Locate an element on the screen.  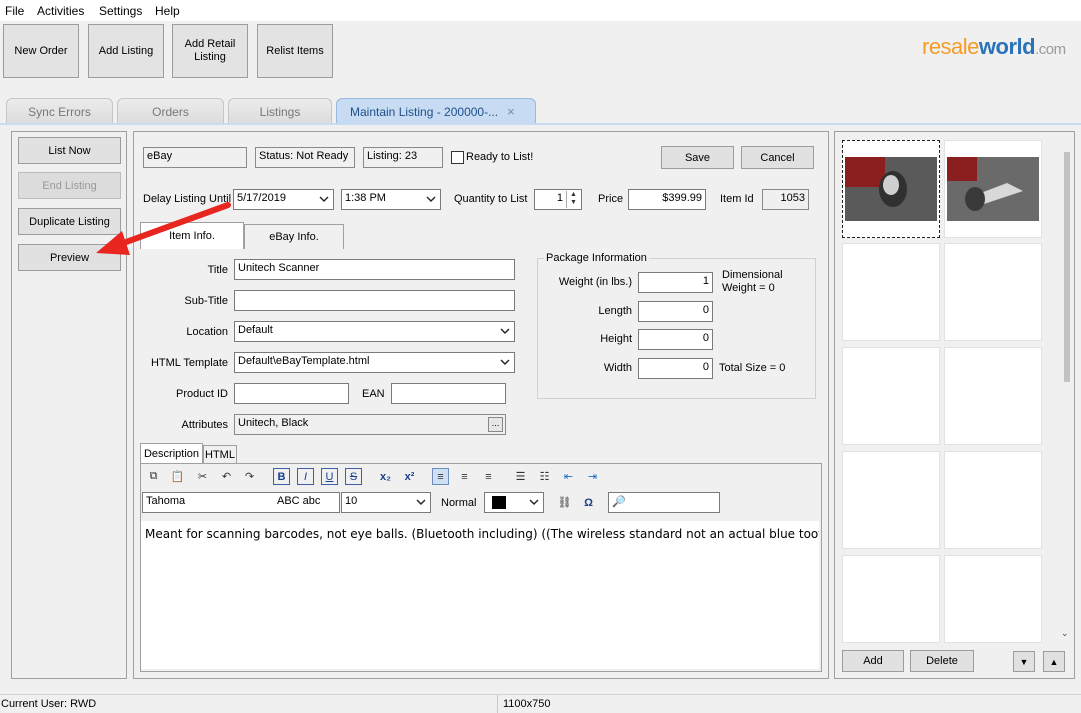
indent-icon: ⇥ is located at coordinates (592, 476).